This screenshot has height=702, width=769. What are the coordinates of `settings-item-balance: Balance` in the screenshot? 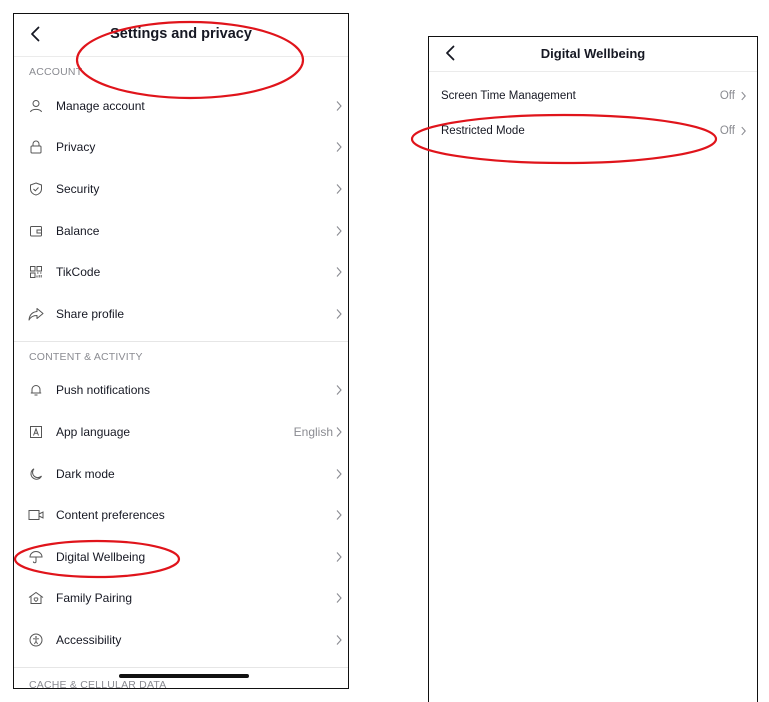 It's located at (181, 231).